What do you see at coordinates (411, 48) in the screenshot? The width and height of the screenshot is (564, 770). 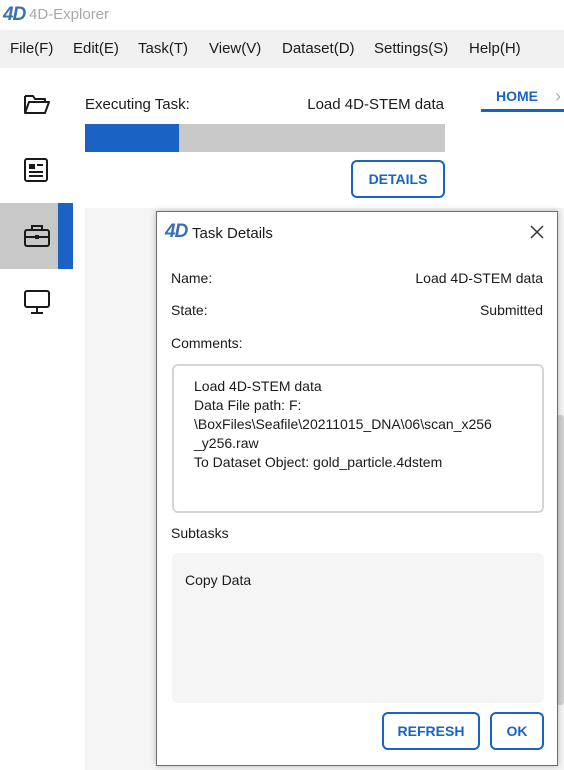 I see `menu-settings: Settings(S)` at bounding box center [411, 48].